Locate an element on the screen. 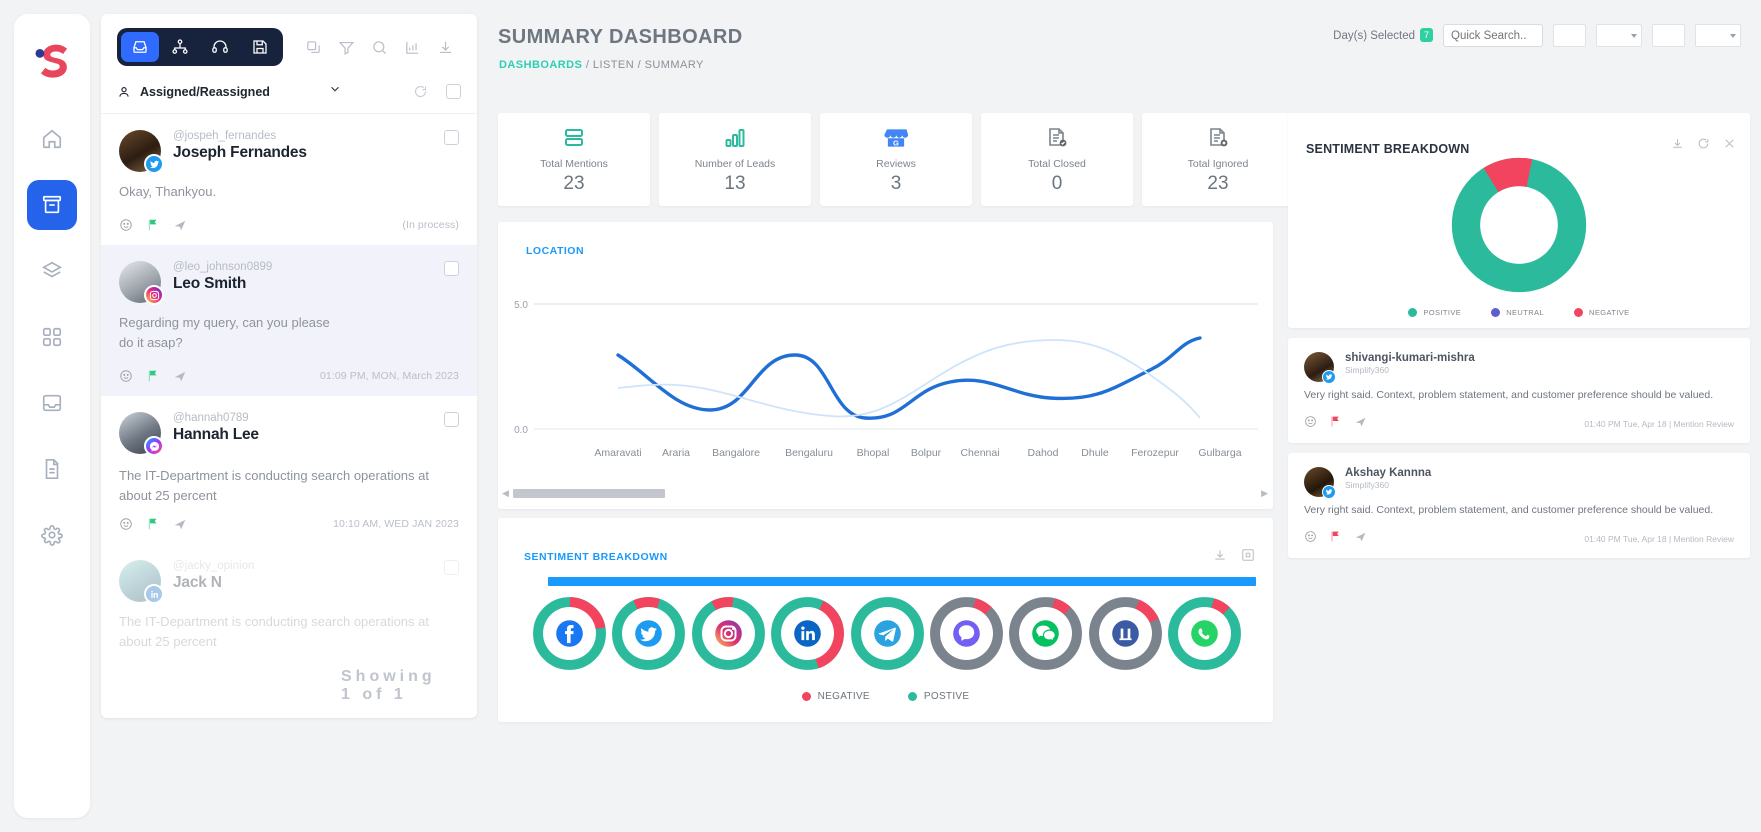 This screenshot has height=832, width=1761. y-tick-bottom: 0.0 is located at coordinates (521, 430).